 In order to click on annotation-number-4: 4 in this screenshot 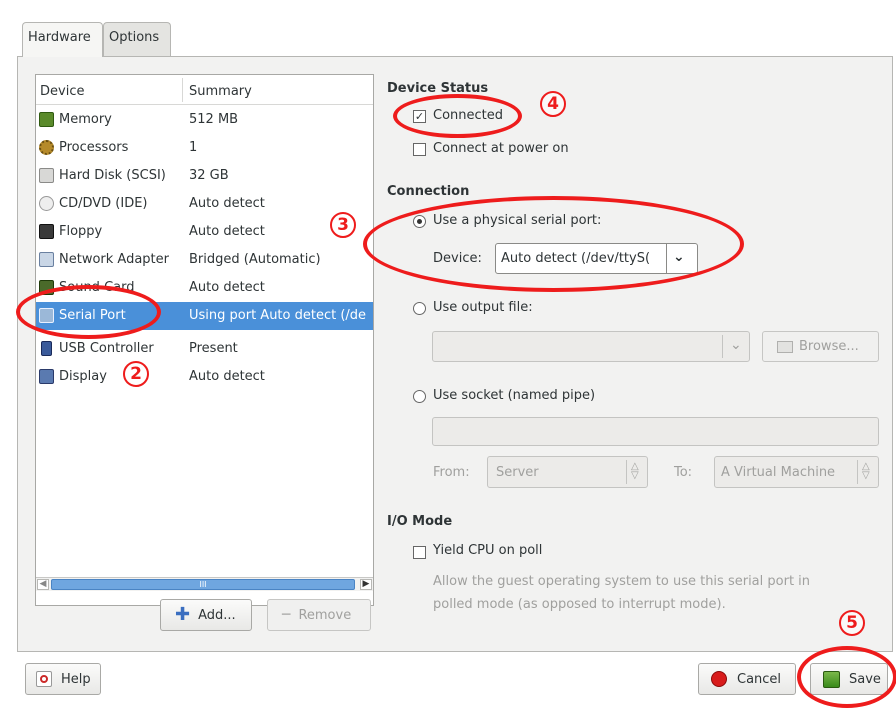, I will do `click(553, 104)`.